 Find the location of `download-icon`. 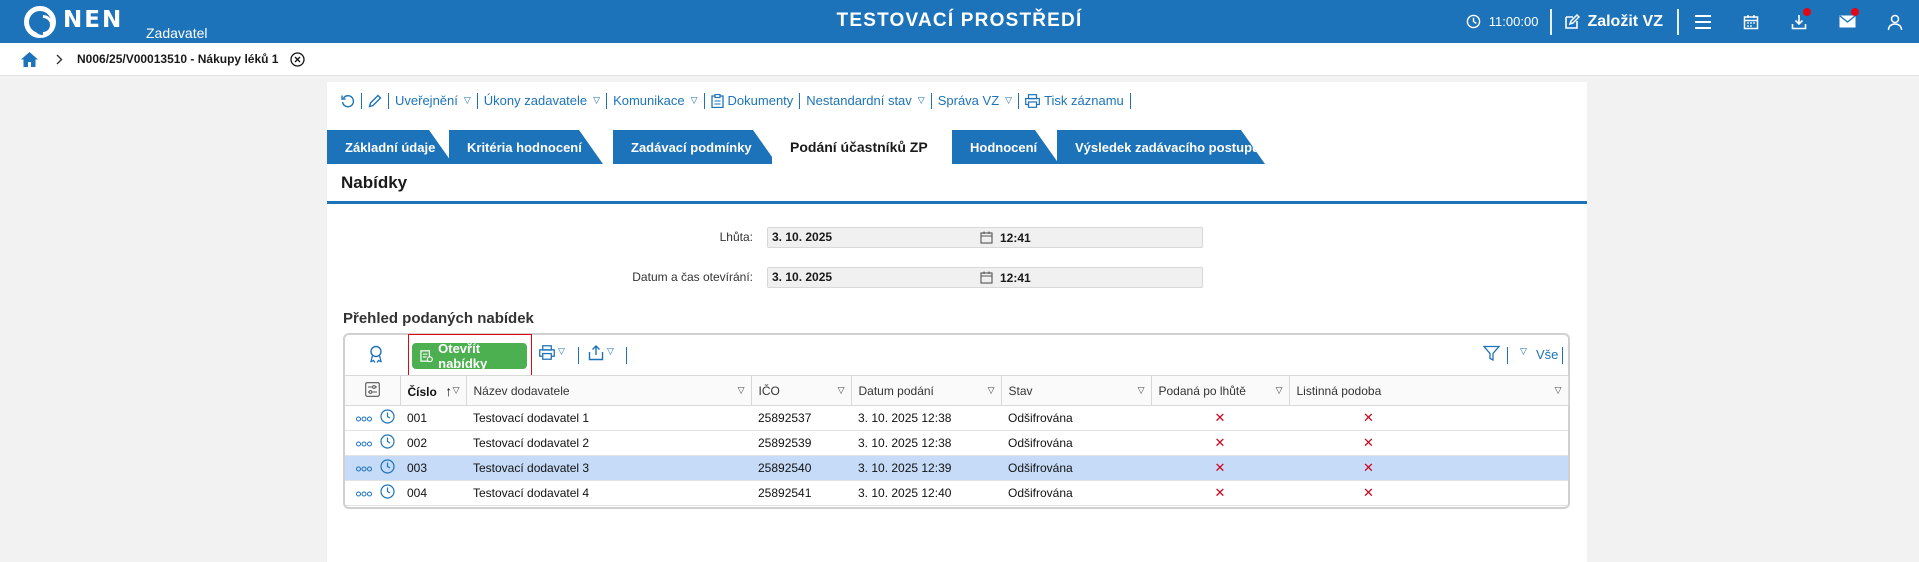

download-icon is located at coordinates (1799, 21).